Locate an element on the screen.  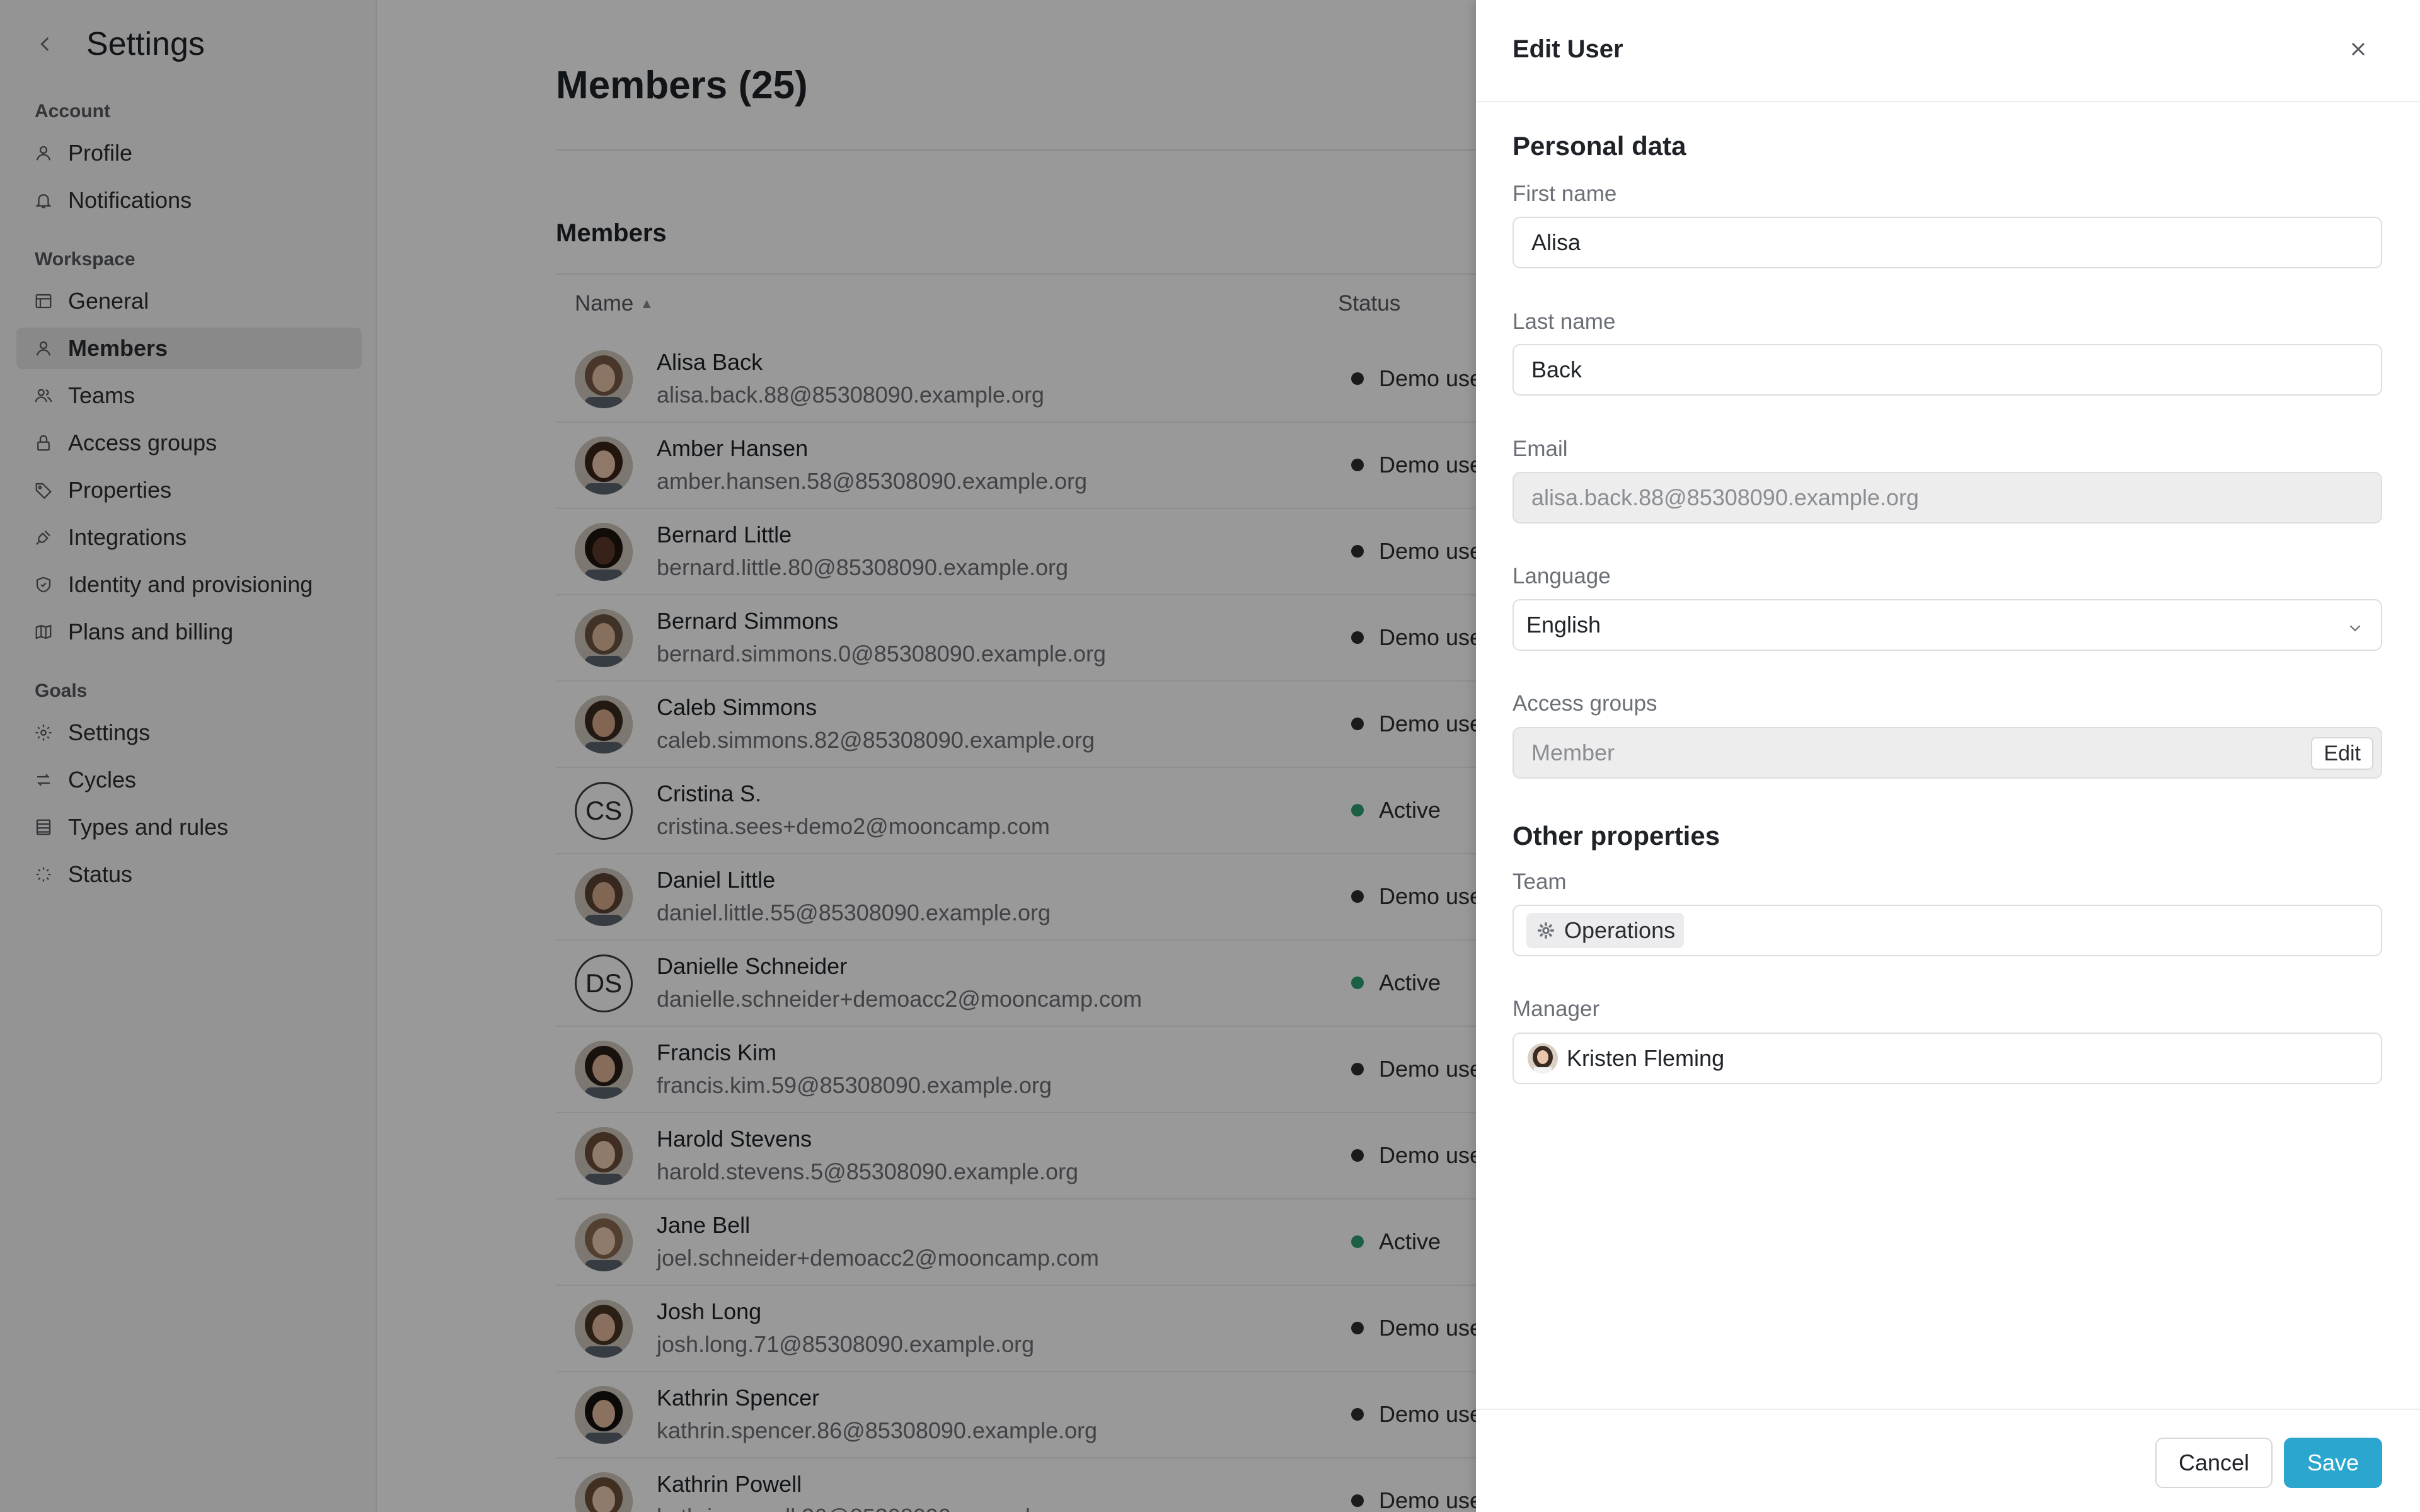
personal-data-title: Personal data is located at coordinates (1599, 146).